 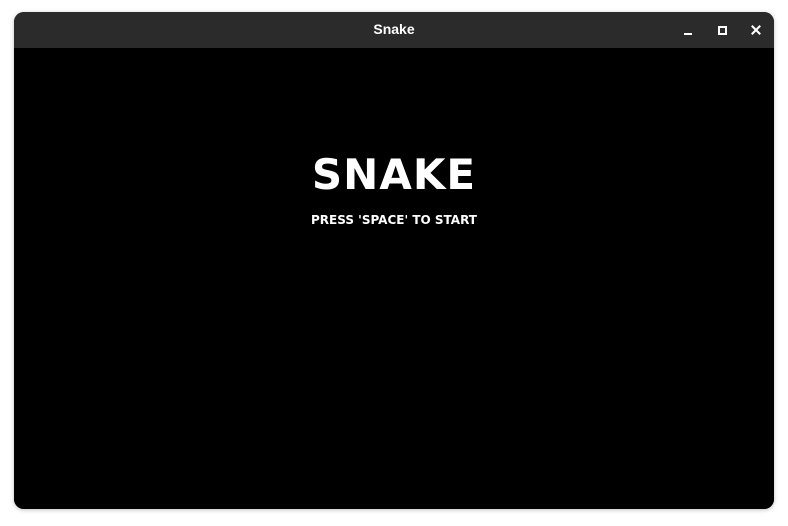 I want to click on minimize-icon, so click(x=688, y=34).